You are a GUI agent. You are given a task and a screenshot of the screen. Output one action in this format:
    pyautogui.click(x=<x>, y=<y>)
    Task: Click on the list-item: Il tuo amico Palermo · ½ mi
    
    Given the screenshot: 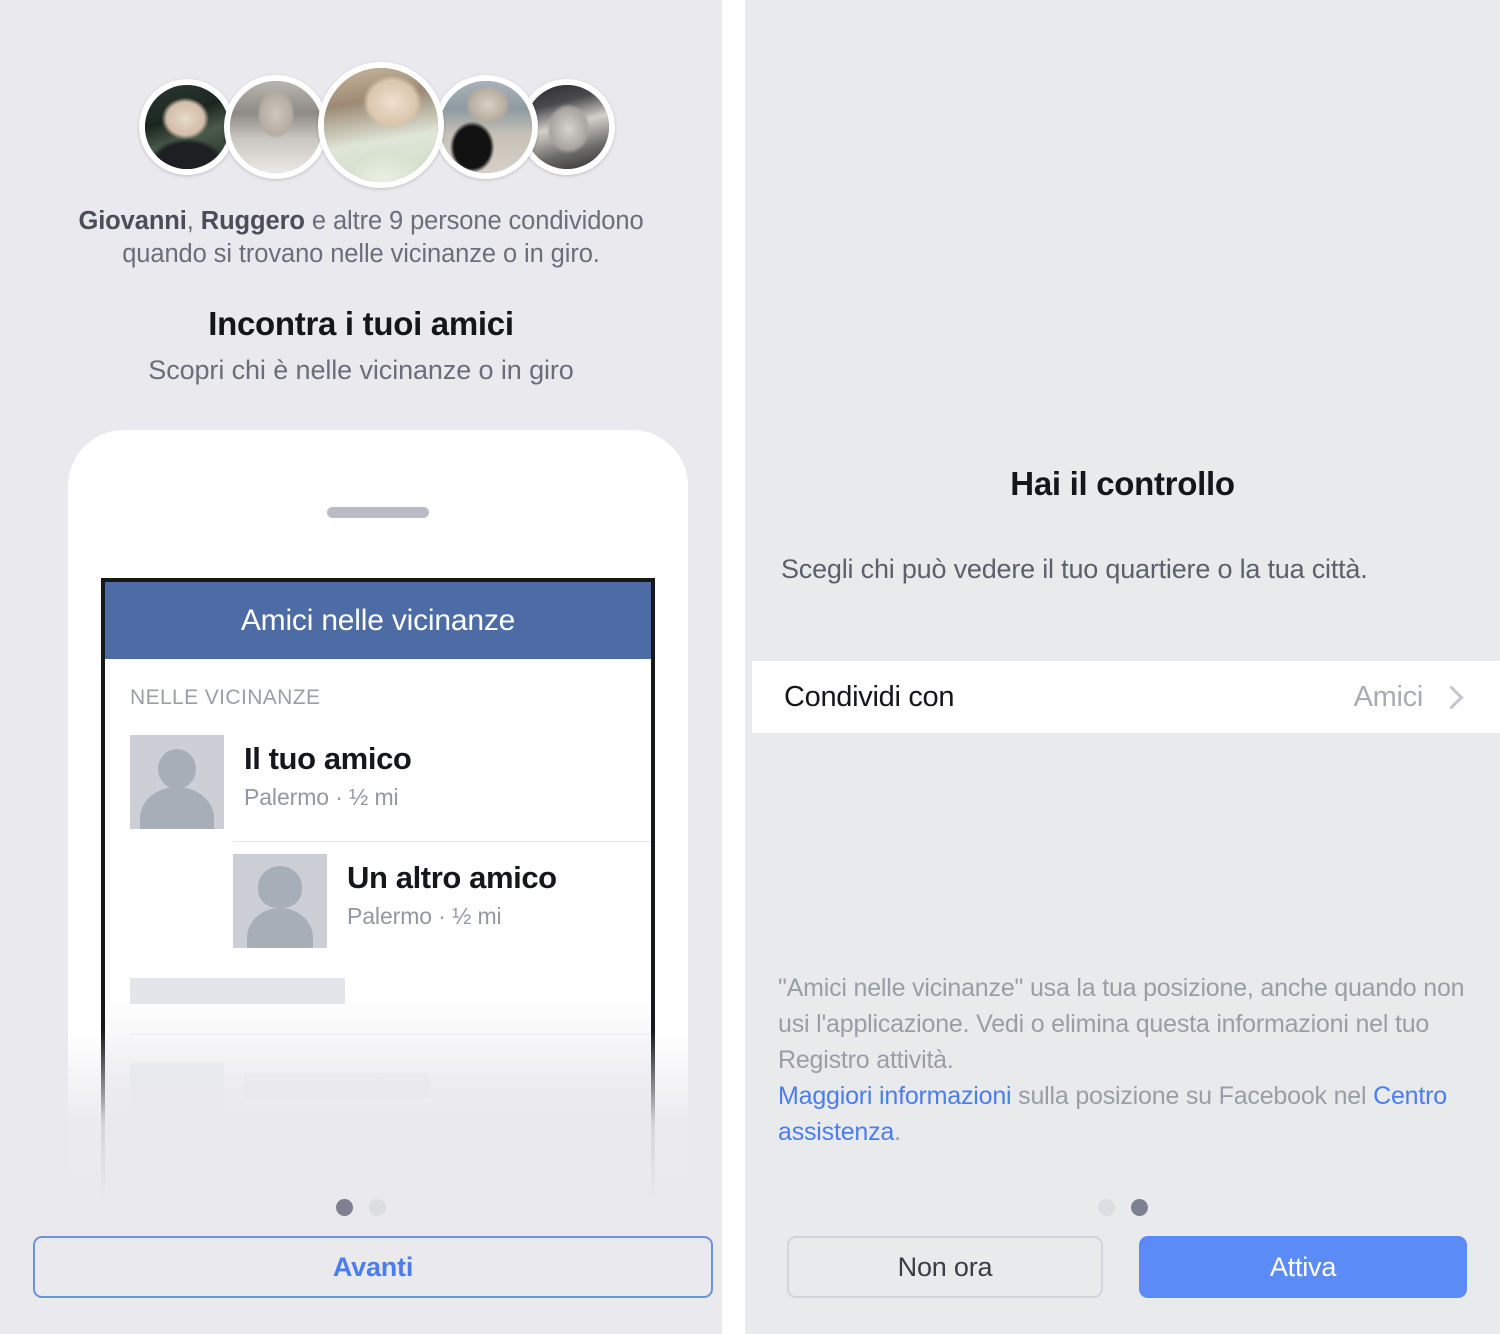 What is the action you would take?
    pyautogui.click(x=378, y=782)
    